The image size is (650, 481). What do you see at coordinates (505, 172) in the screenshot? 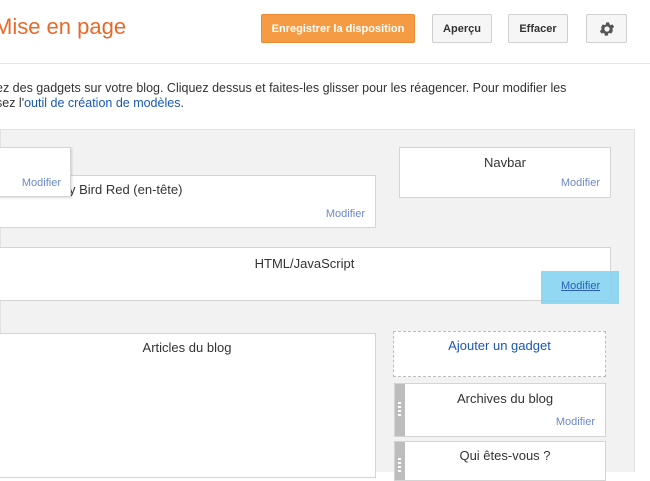
I see `navbar-gadget: Navbar Modifier` at bounding box center [505, 172].